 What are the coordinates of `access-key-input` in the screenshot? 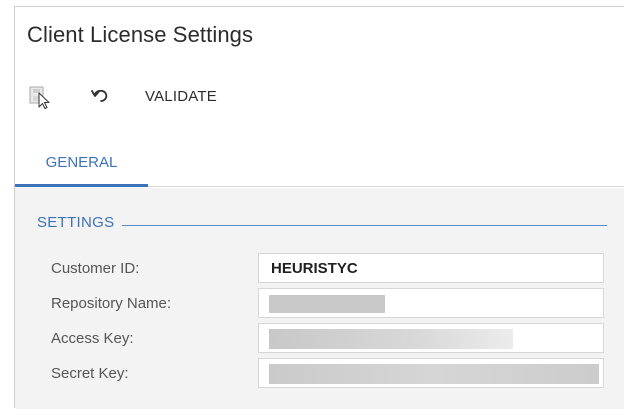 It's located at (431, 338).